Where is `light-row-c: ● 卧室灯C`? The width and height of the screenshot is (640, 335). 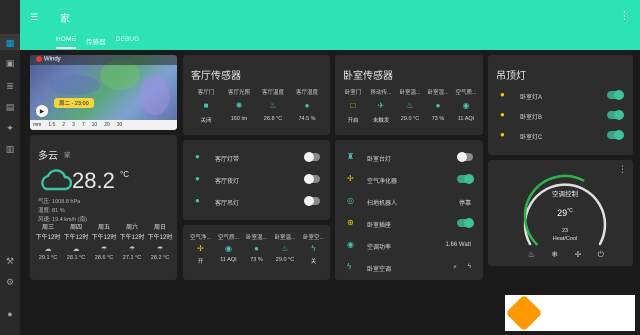 light-row-c: ● 卧室灯C is located at coordinates (560, 136).